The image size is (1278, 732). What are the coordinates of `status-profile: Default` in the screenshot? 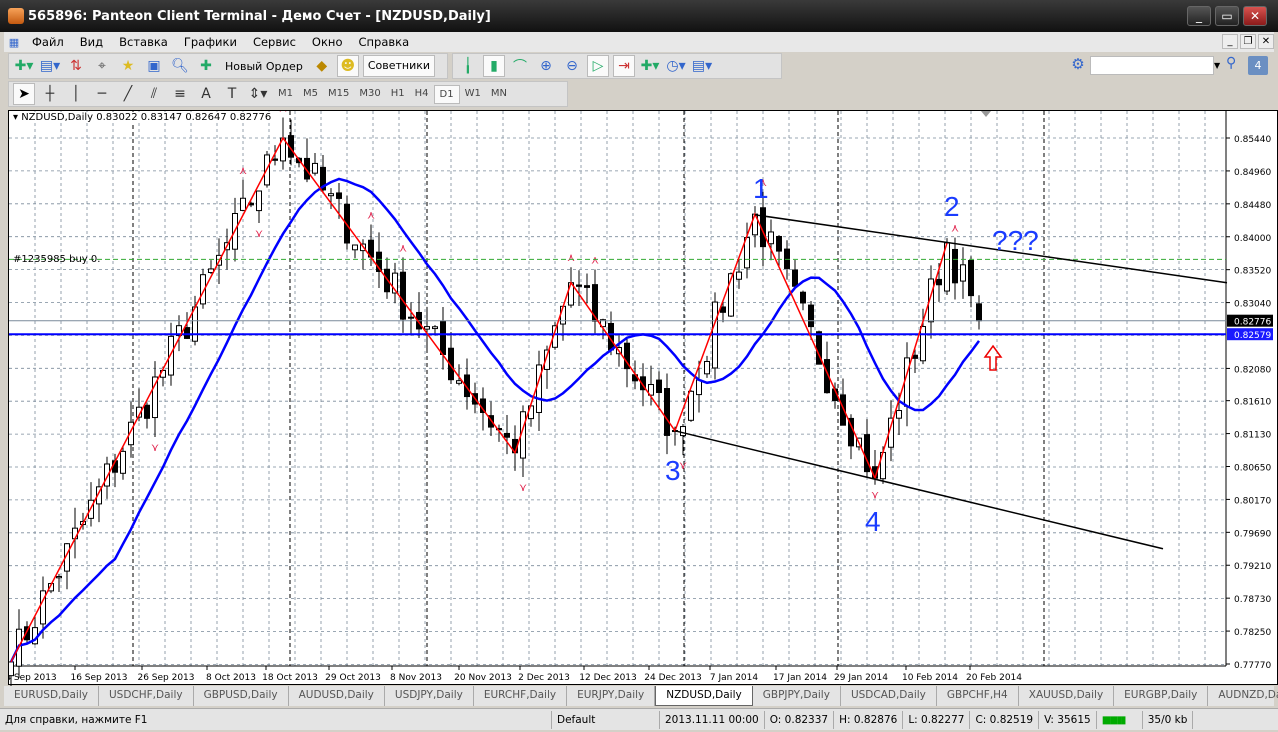 It's located at (606, 719).